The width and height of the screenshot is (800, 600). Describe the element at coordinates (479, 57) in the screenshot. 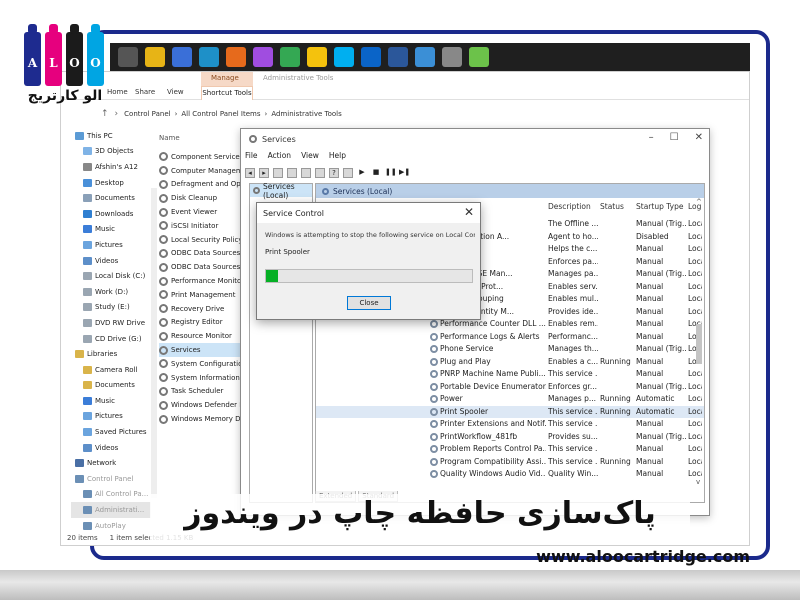

I see `xbox-icon` at that location.